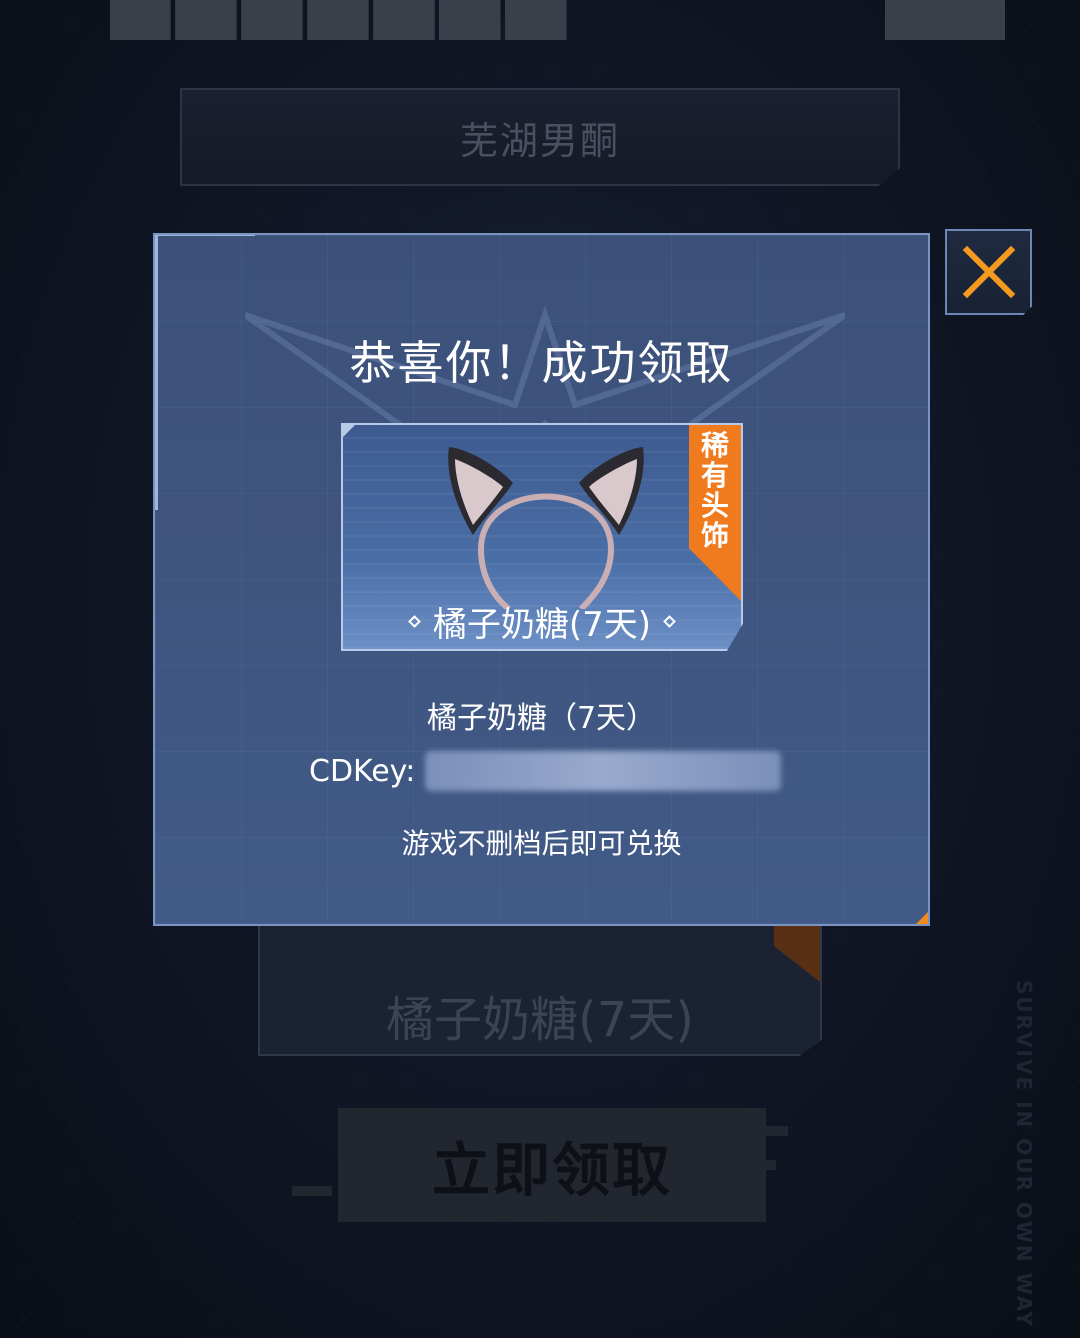 This screenshot has height=1338, width=1080. I want to click on dialog-accent-bar, so click(205, 235).